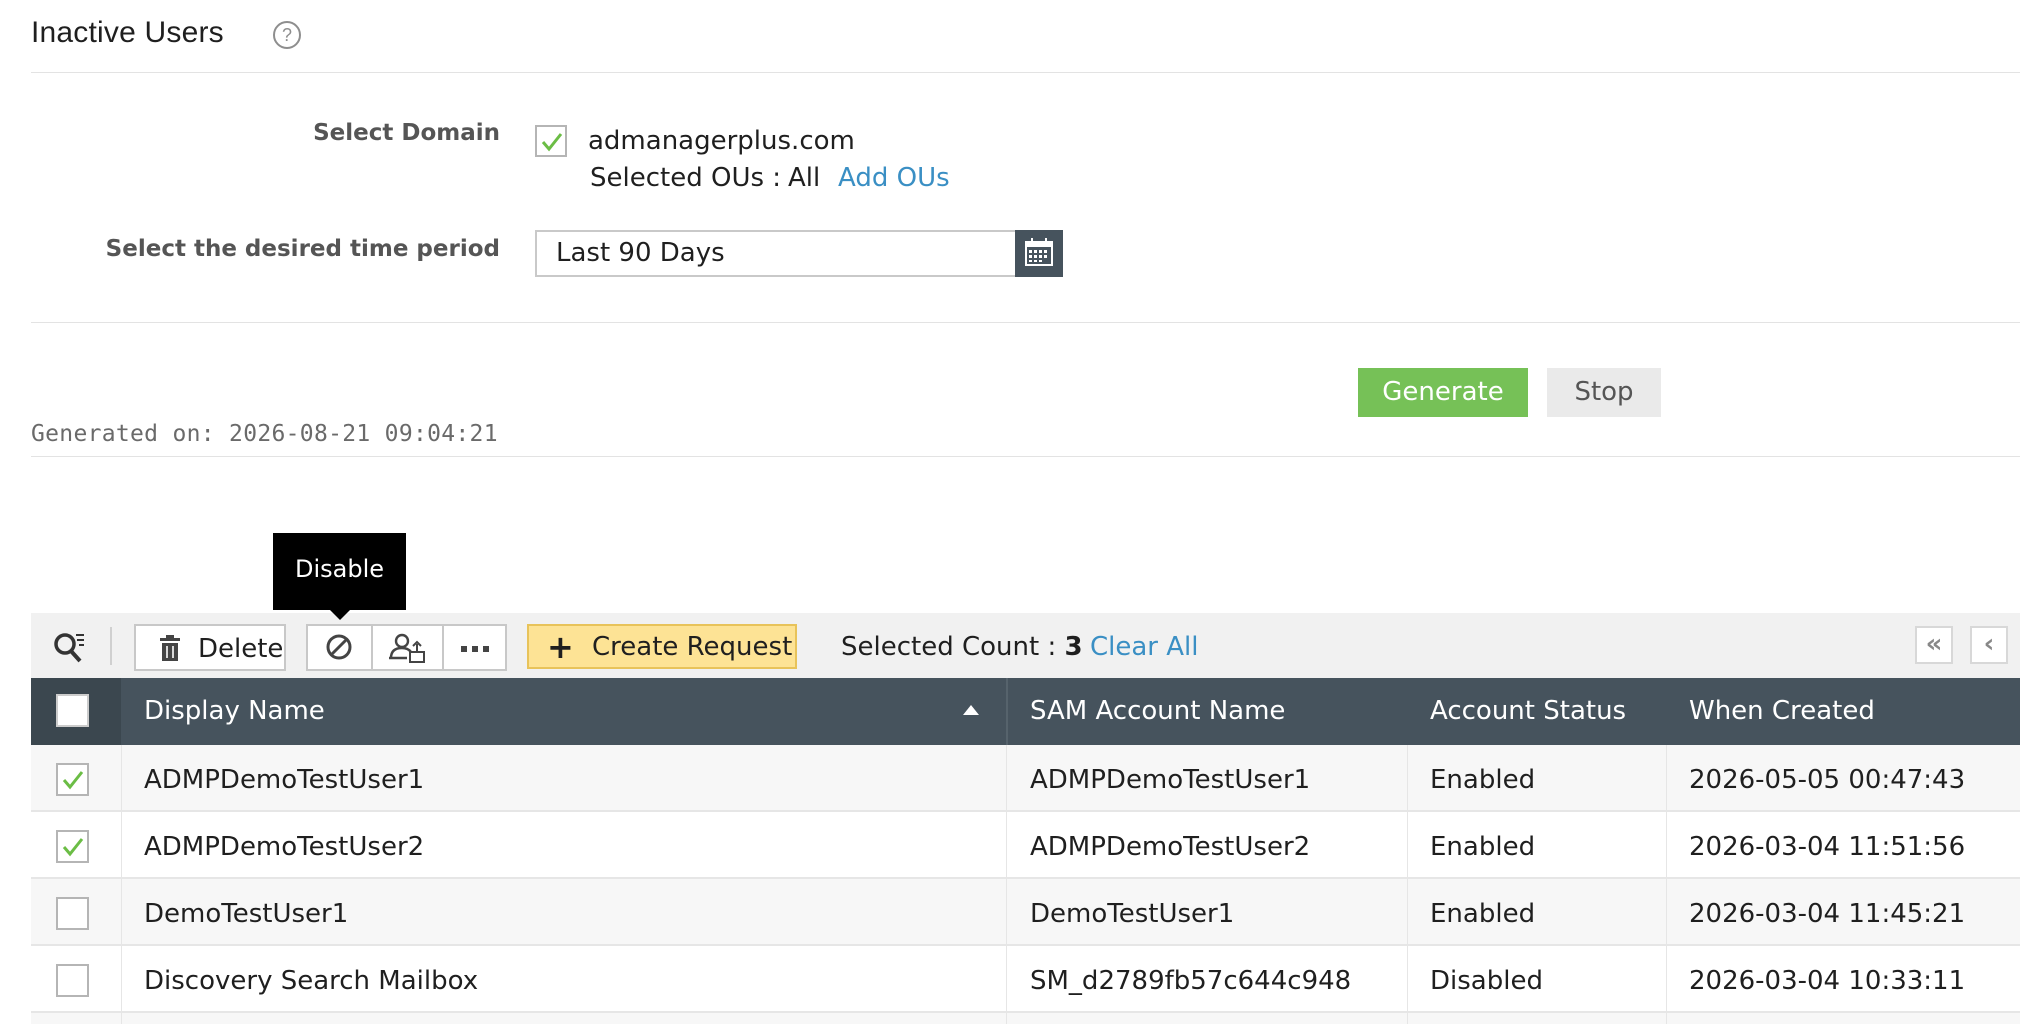 Image resolution: width=2020 pixels, height=1024 pixels. I want to click on display-name-cell: ADMPDemoTestUser2, so click(284, 847).